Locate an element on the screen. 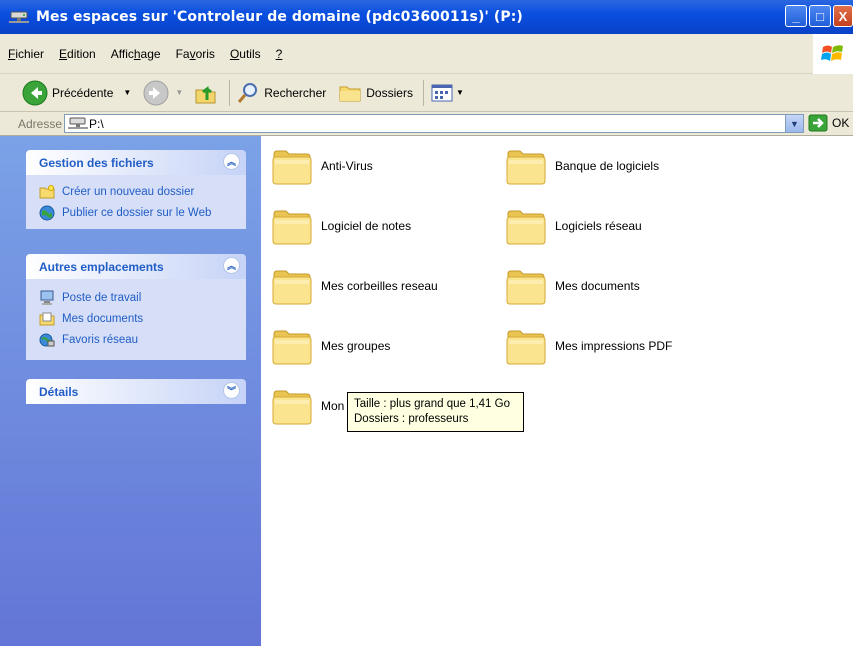 The image size is (853, 646). menu-item: Outils is located at coordinates (245, 54).